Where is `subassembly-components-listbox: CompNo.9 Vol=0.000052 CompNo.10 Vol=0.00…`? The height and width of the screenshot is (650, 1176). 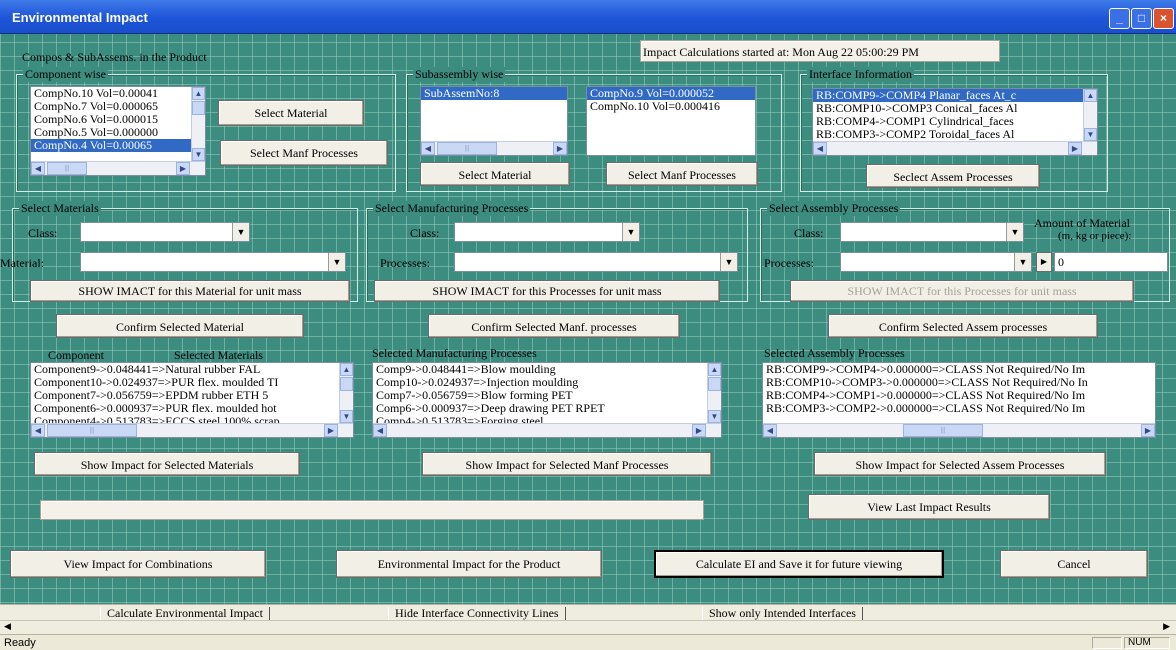 subassembly-components-listbox: CompNo.9 Vol=0.000052 CompNo.10 Vol=0.00… is located at coordinates (671, 121).